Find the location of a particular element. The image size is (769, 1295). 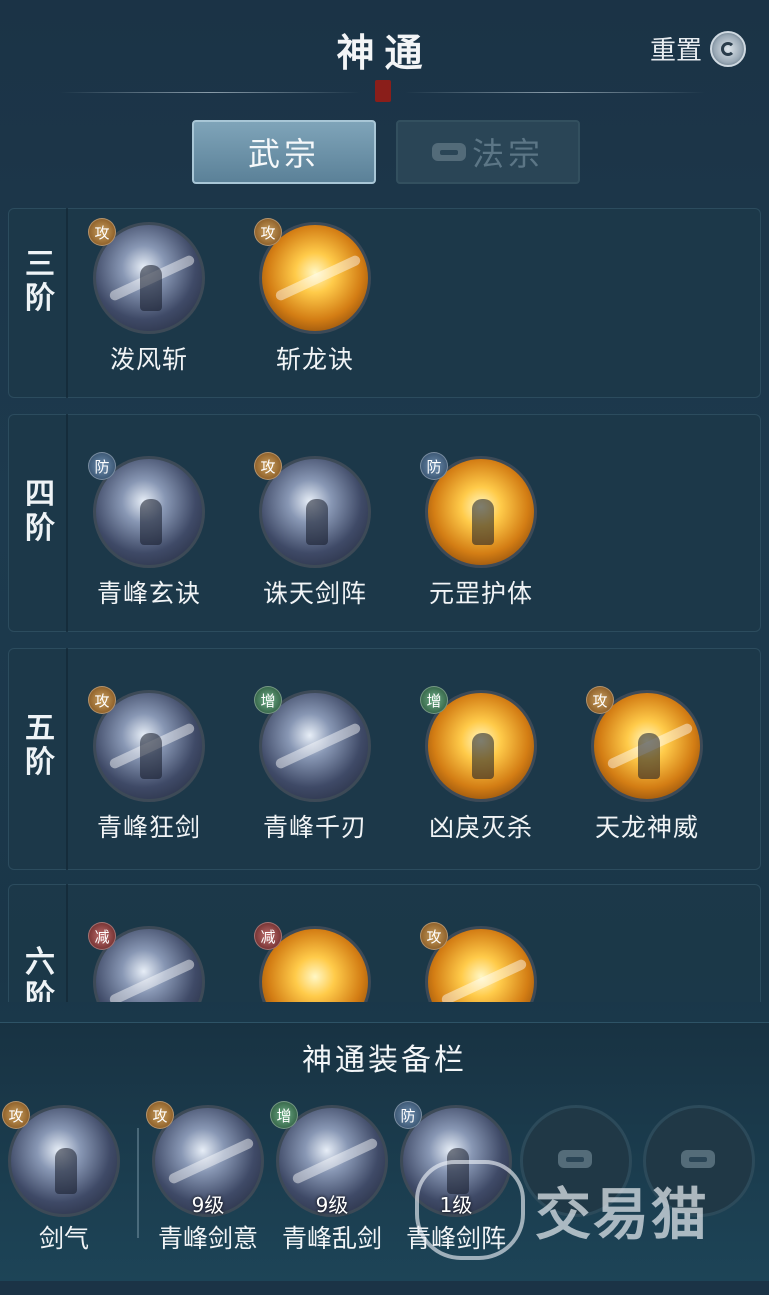

tab-fazong: 法宗 is located at coordinates (488, 152).